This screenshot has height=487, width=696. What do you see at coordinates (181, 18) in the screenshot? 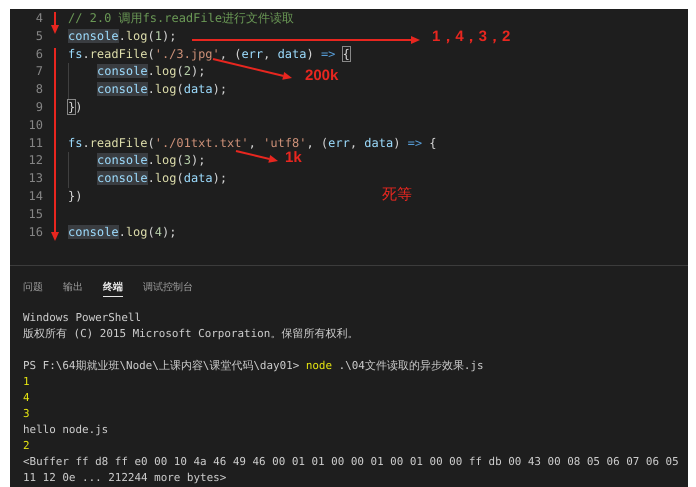
I see `code-line: // 2.0 调用fs.readFile进行文件读取` at bounding box center [181, 18].